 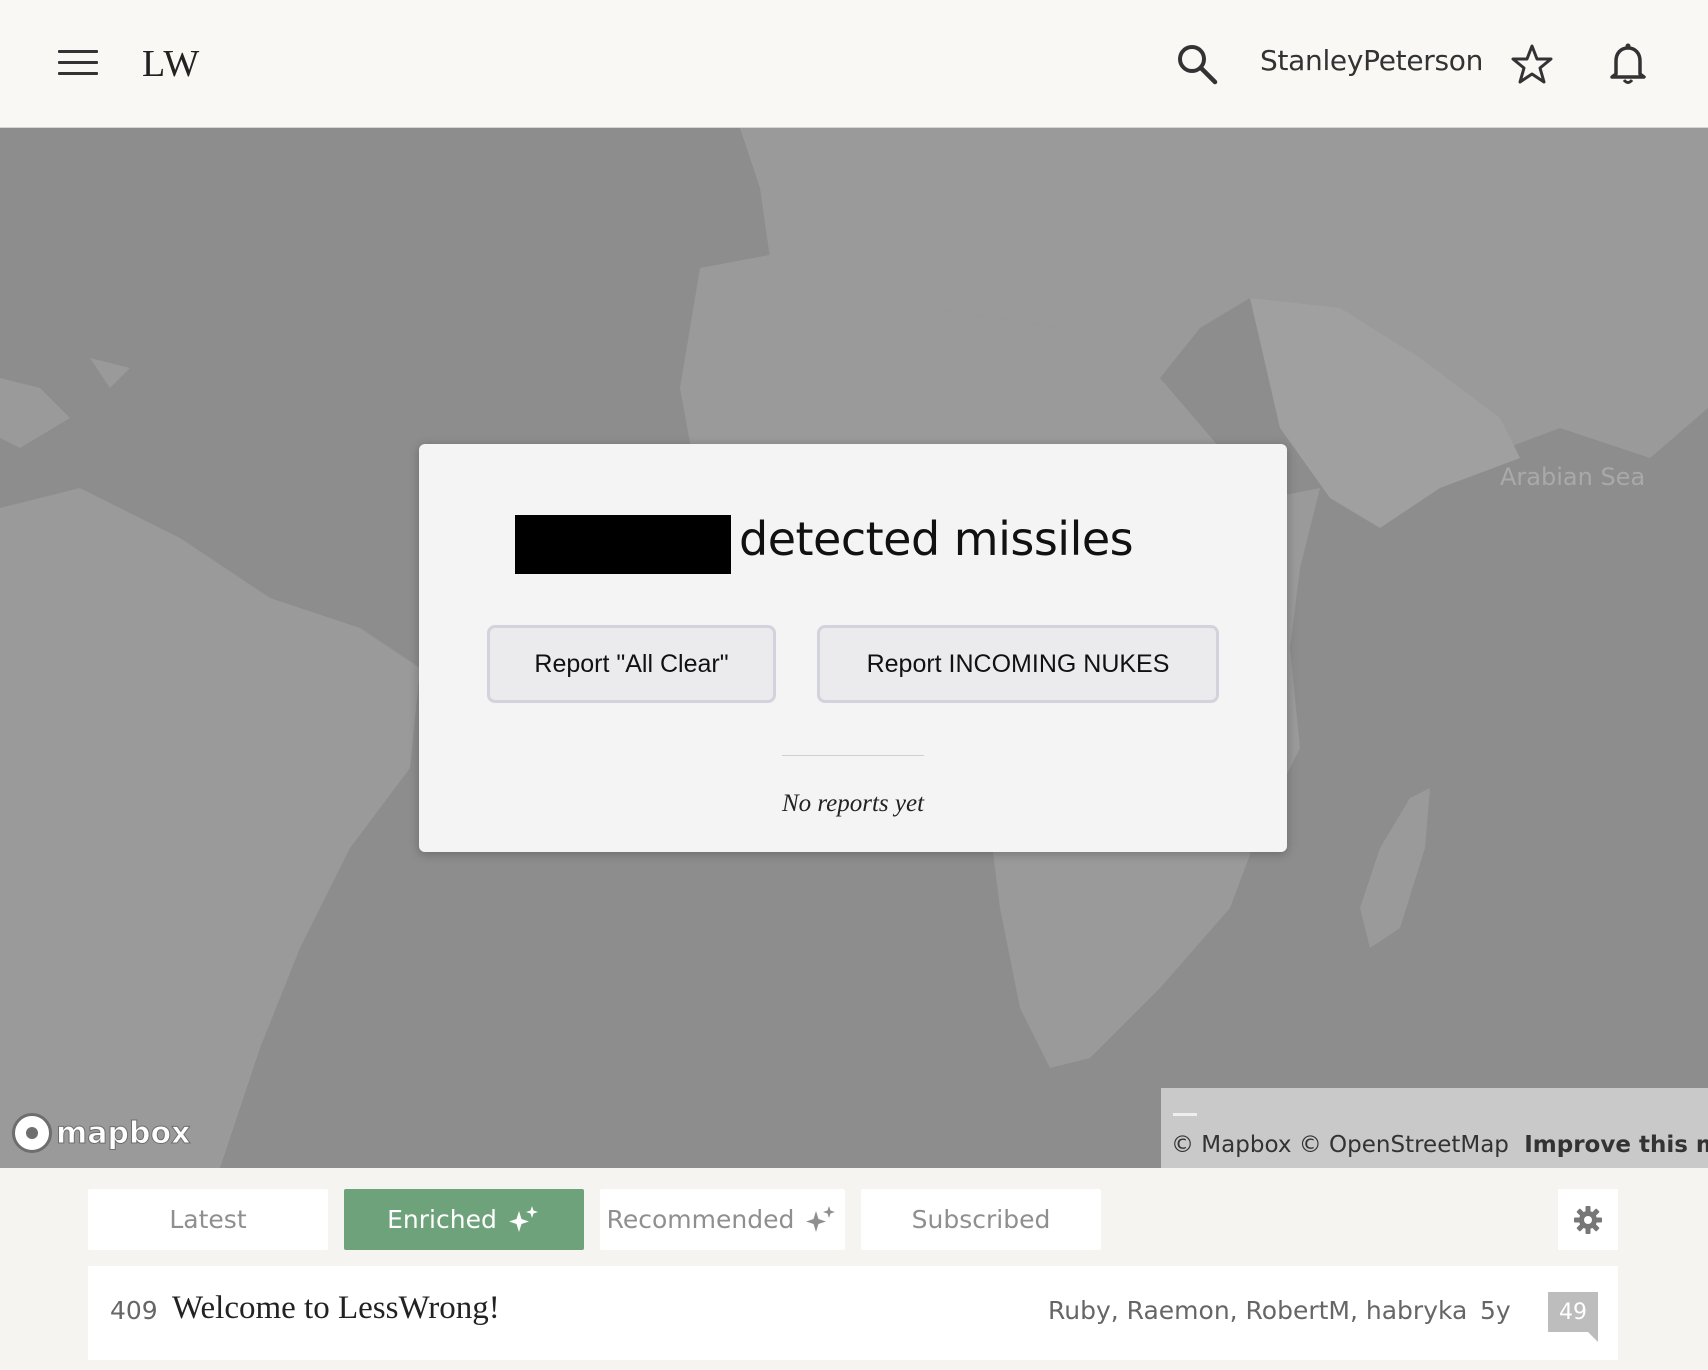 What do you see at coordinates (1371, 60) in the screenshot?
I see `username-link: StanleyPeterson` at bounding box center [1371, 60].